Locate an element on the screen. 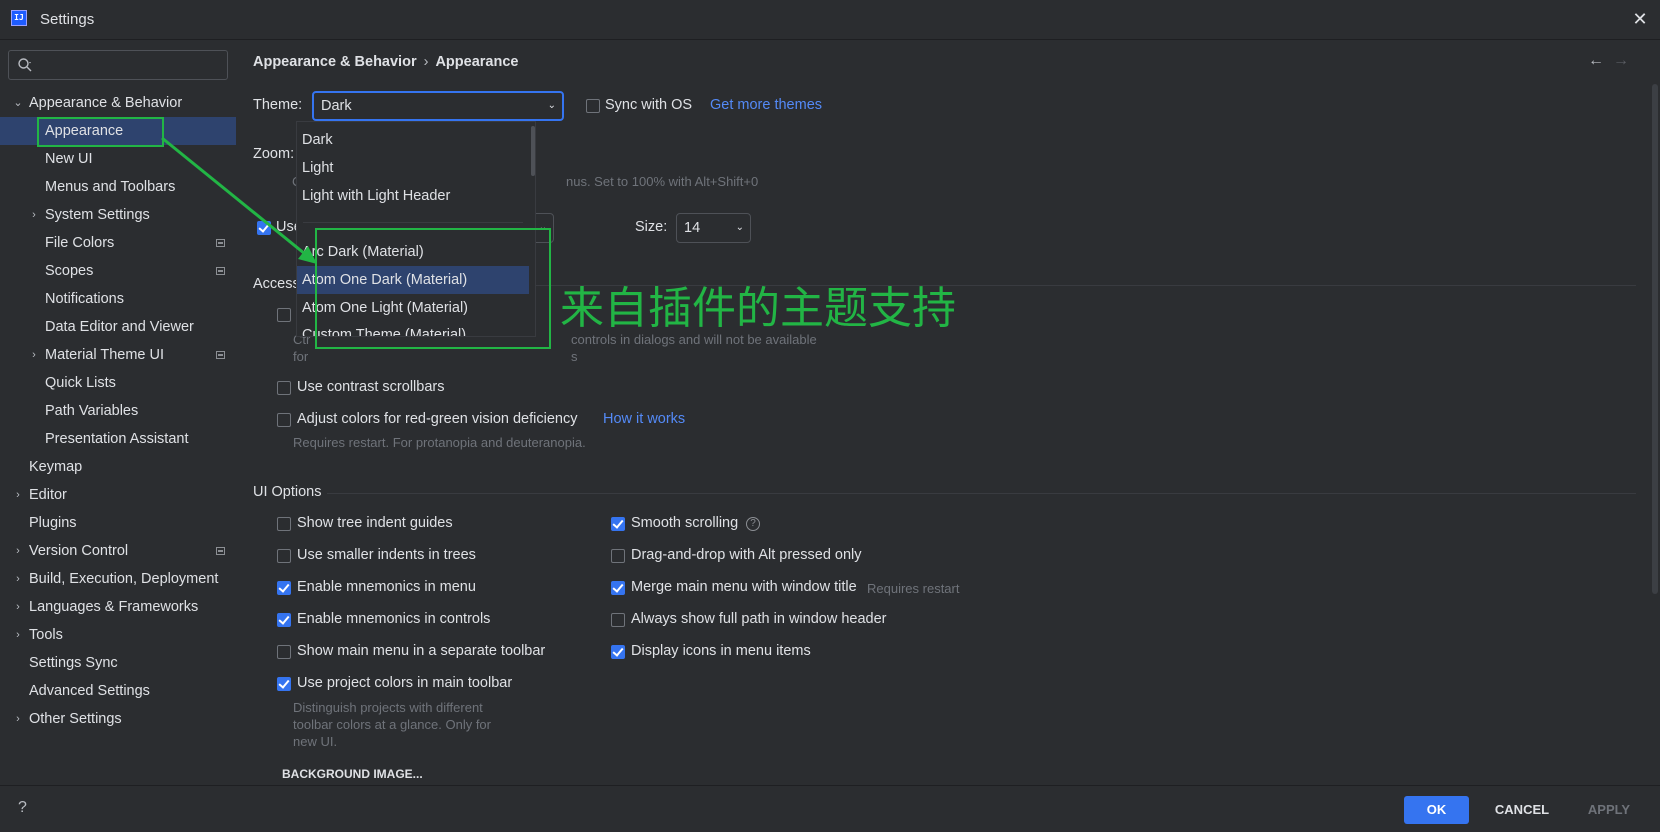  icons-menu-items-checkbox is located at coordinates (618, 652).